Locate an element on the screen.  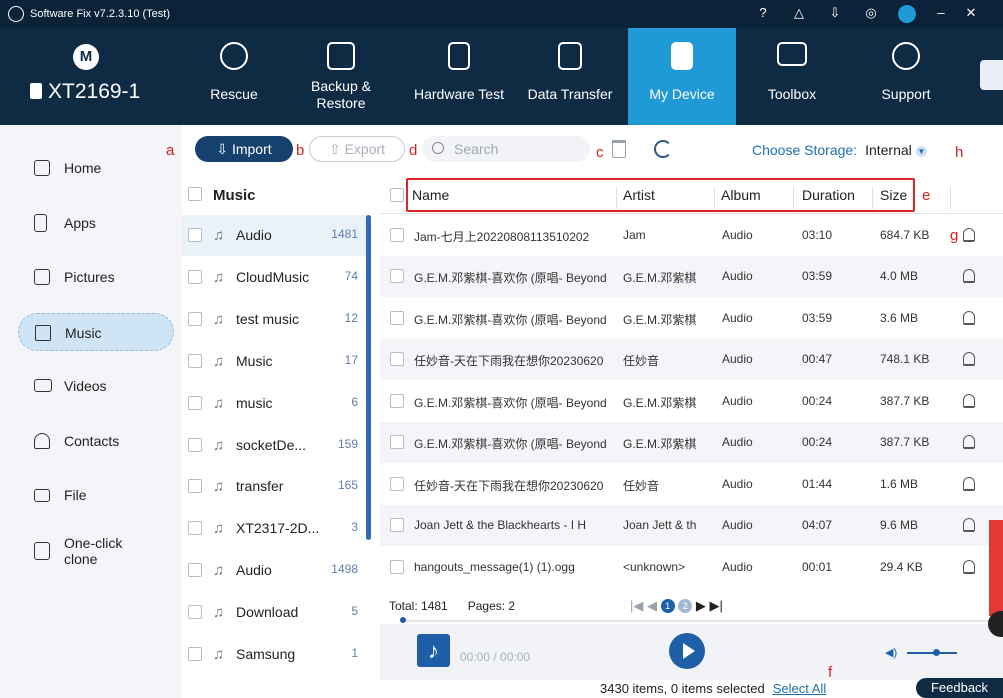
select-all-checkbox is located at coordinates (397, 195).